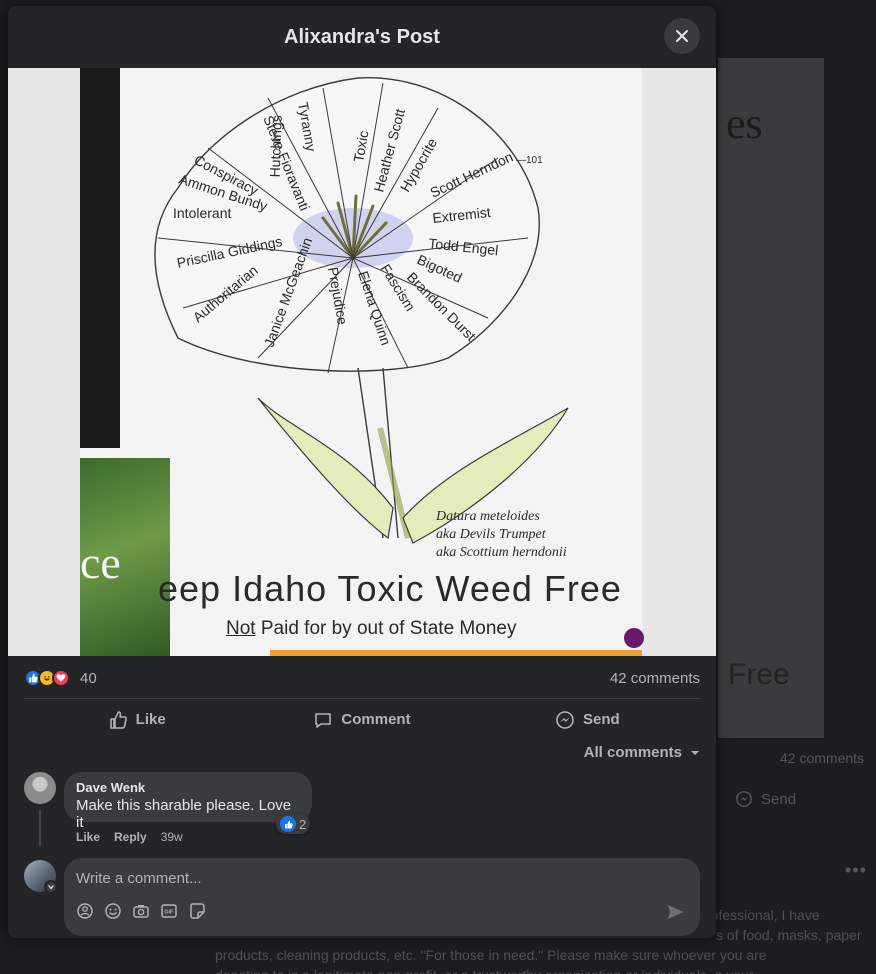 Image resolution: width=876 pixels, height=974 pixels. I want to click on comment-author: Dave Wenk, so click(188, 787).